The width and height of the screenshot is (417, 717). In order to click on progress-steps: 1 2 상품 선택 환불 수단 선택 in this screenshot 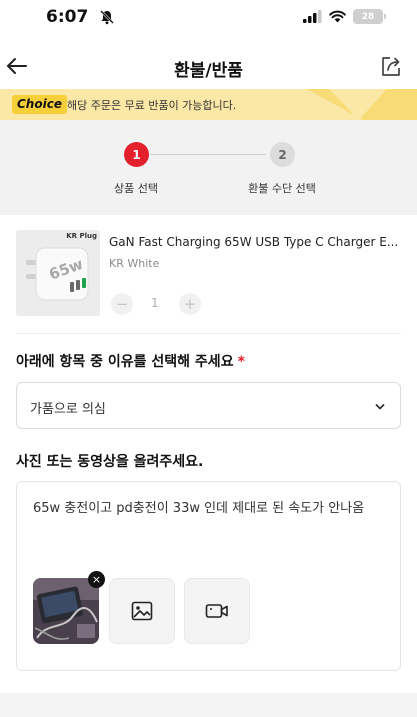, I will do `click(208, 167)`.